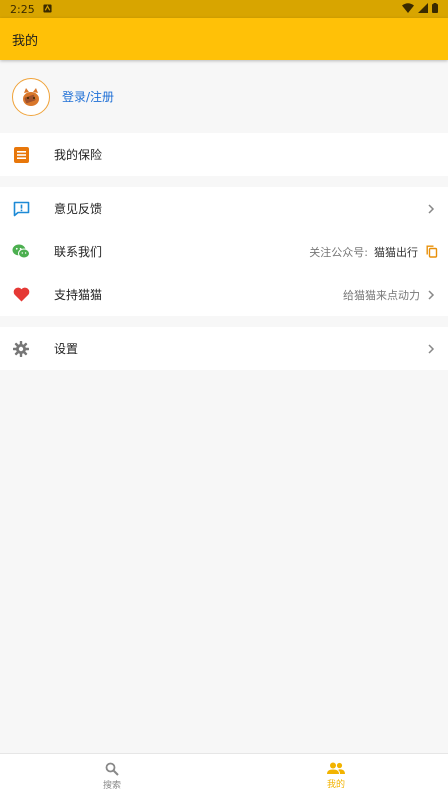  I want to click on feedback-icon, so click(21, 209).